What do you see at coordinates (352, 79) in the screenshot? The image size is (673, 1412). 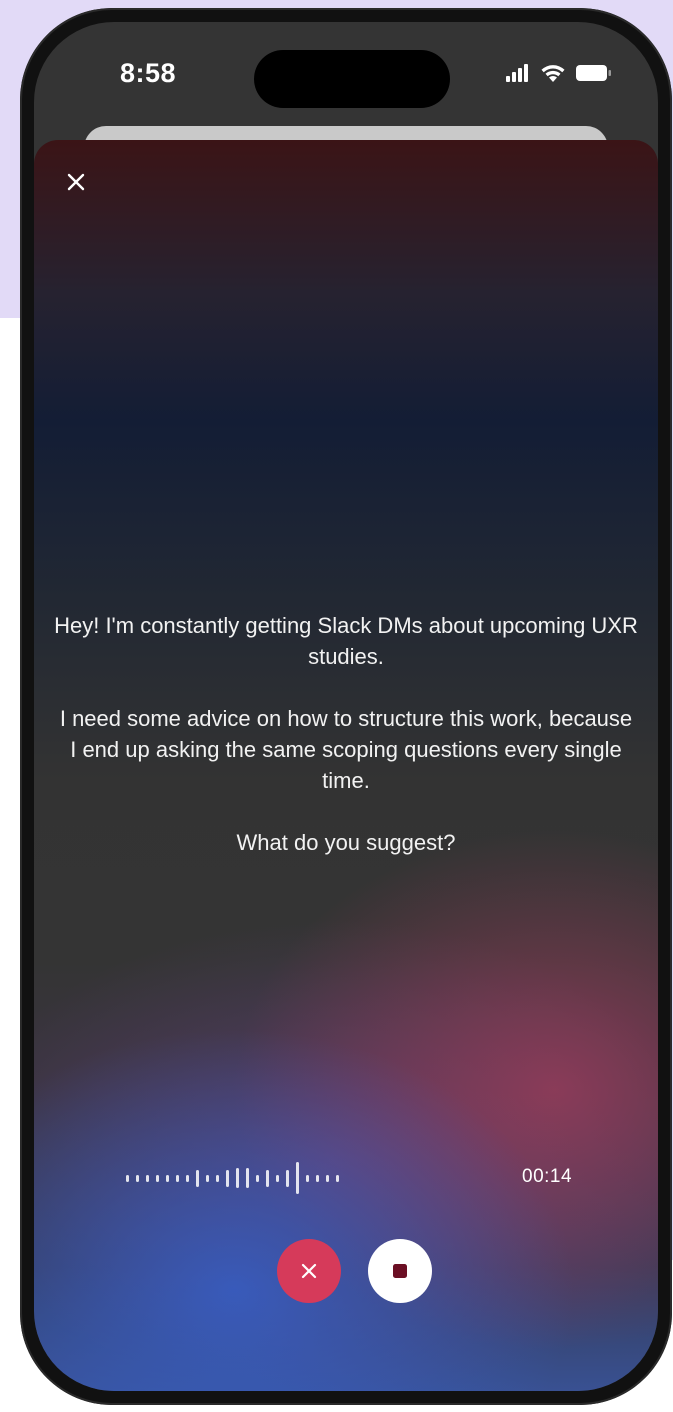 I see `dynamic-island` at bounding box center [352, 79].